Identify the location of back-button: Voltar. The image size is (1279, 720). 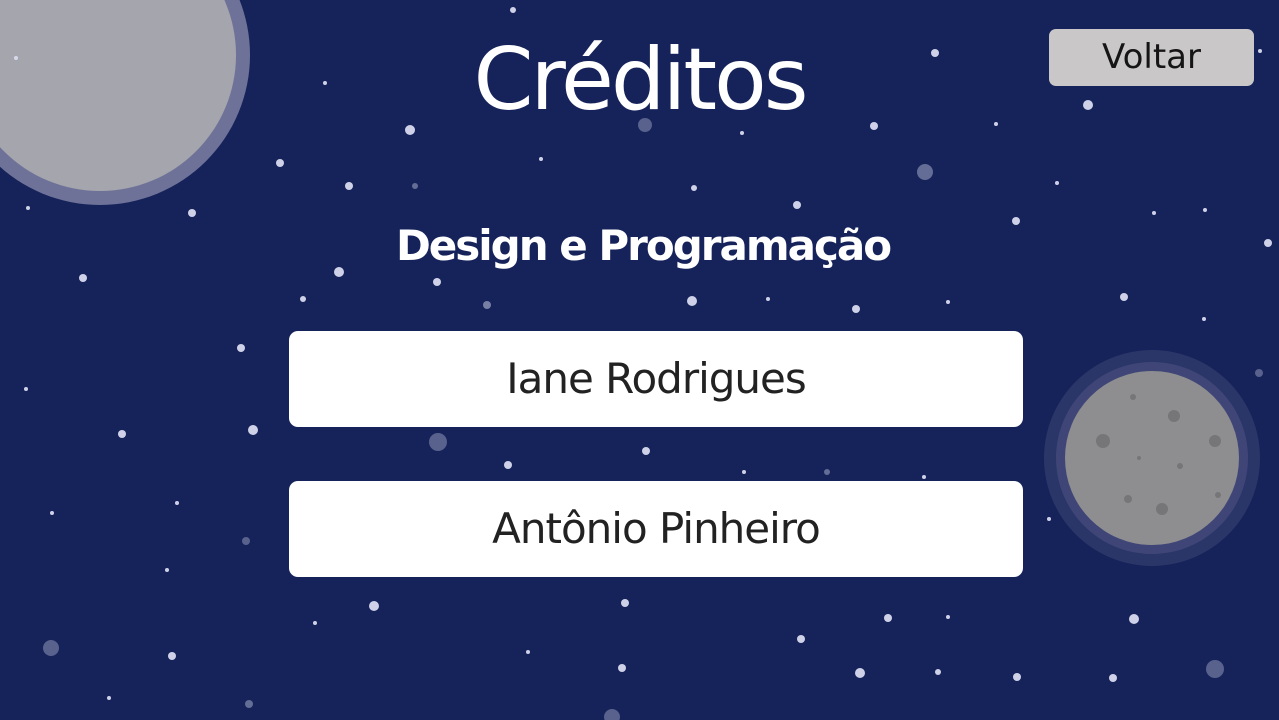
(1151, 57).